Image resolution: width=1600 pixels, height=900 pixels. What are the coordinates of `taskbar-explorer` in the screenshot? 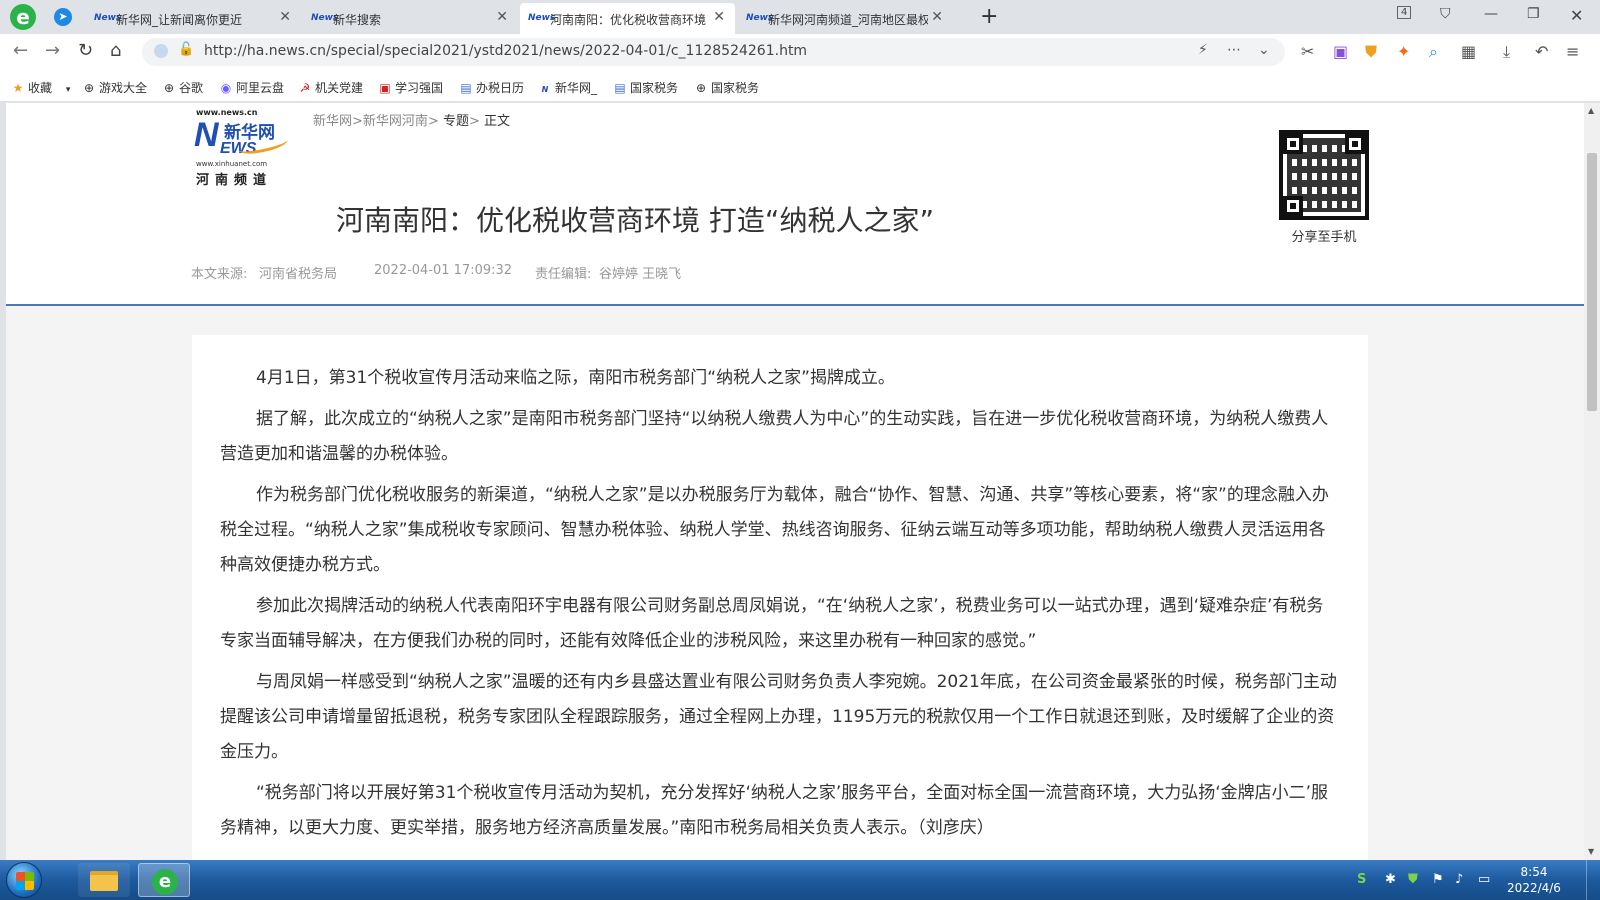 It's located at (104, 880).